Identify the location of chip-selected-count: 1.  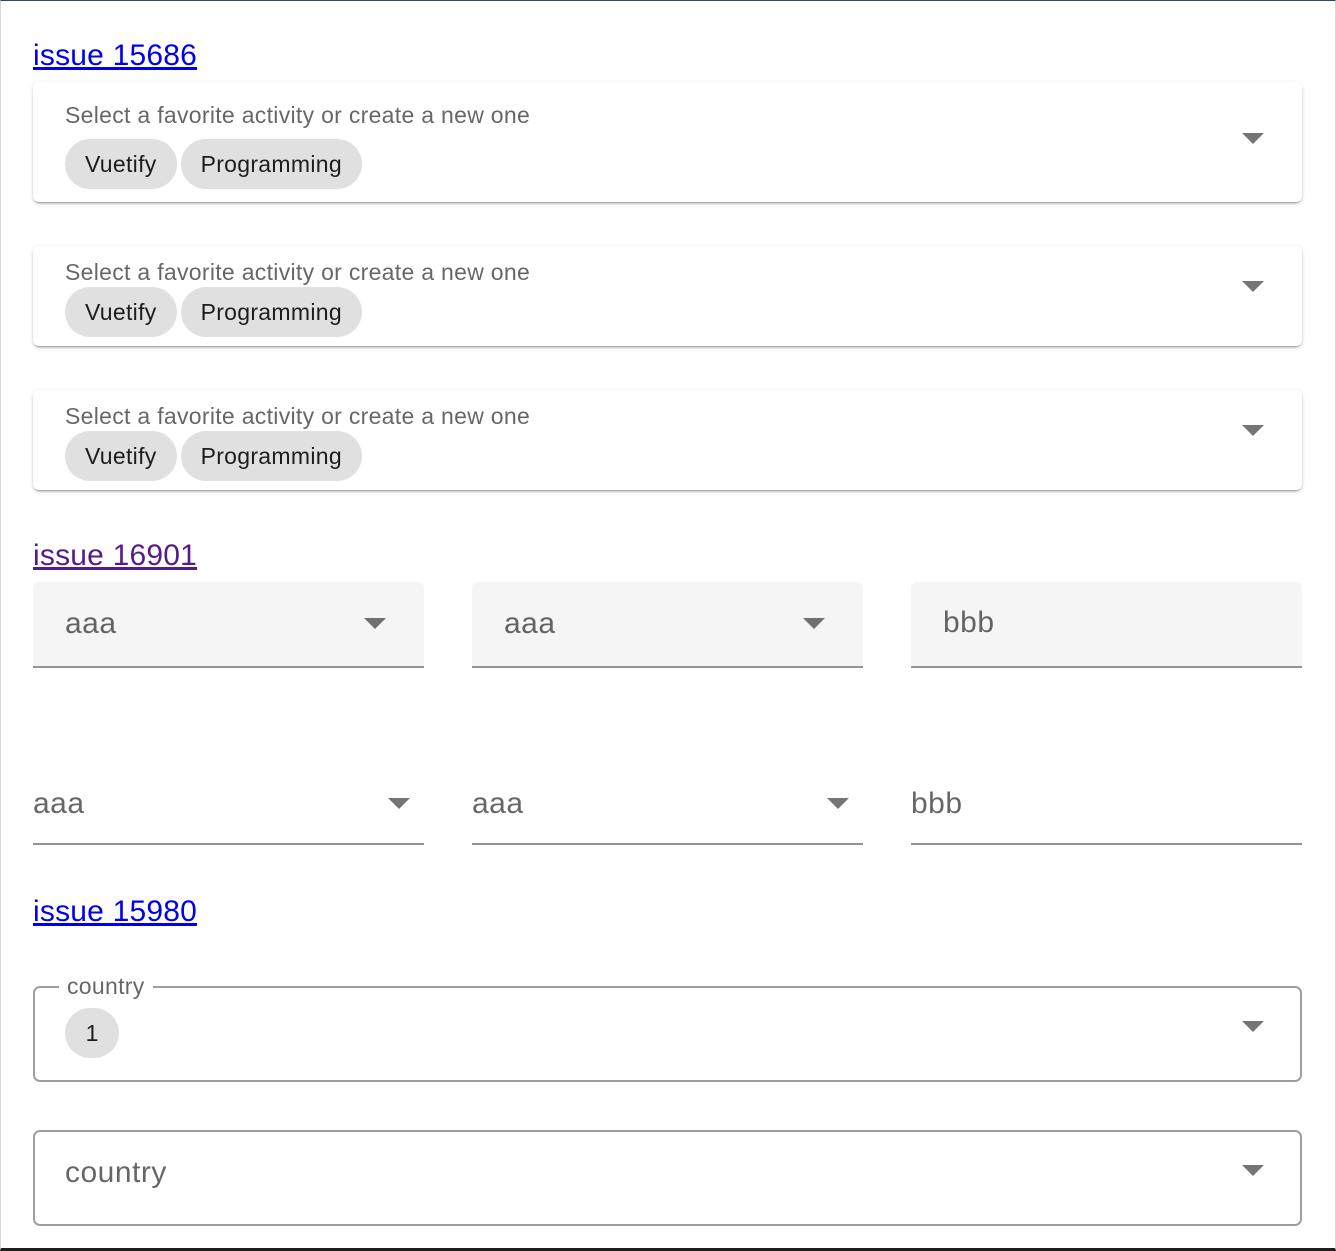
(92, 1033).